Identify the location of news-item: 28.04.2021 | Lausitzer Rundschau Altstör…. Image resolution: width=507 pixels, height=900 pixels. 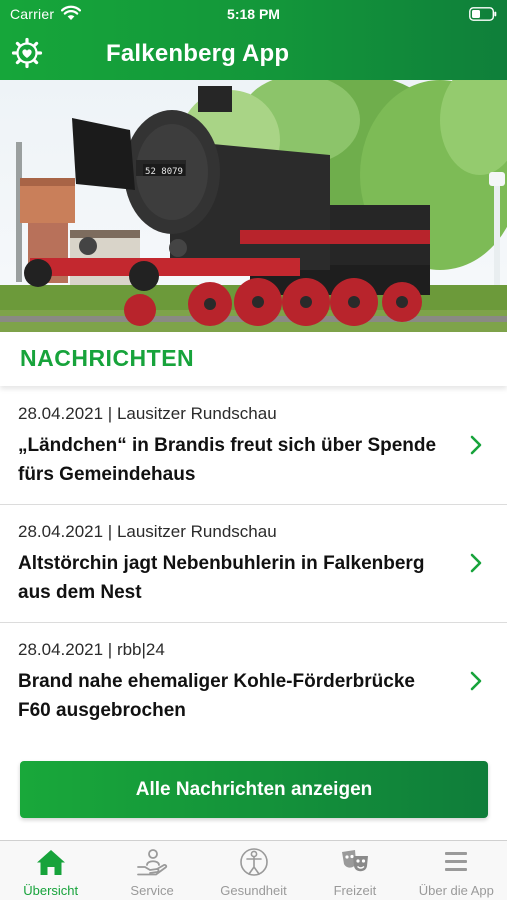
(253, 564).